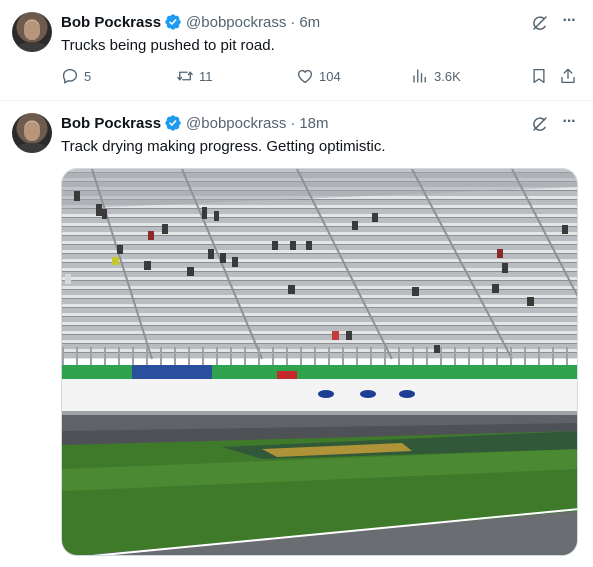 This screenshot has height=567, width=593. I want to click on views-icon, so click(419, 76).